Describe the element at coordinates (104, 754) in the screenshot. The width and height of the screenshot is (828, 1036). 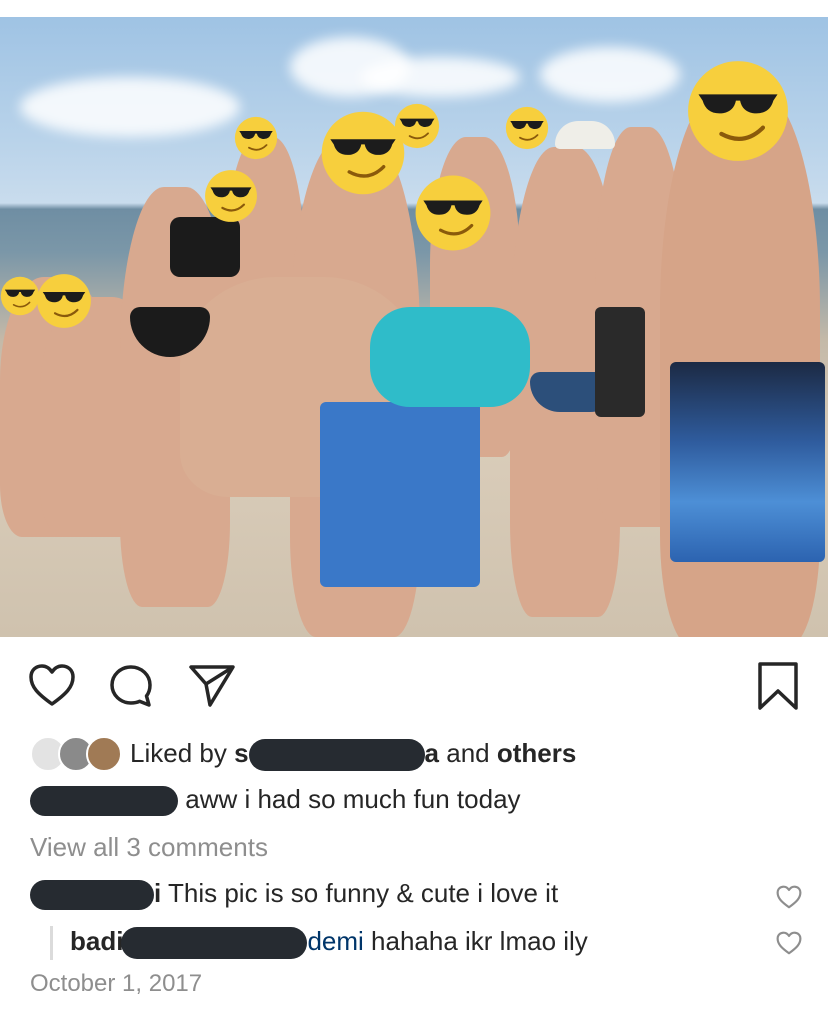
I see `avatar` at that location.